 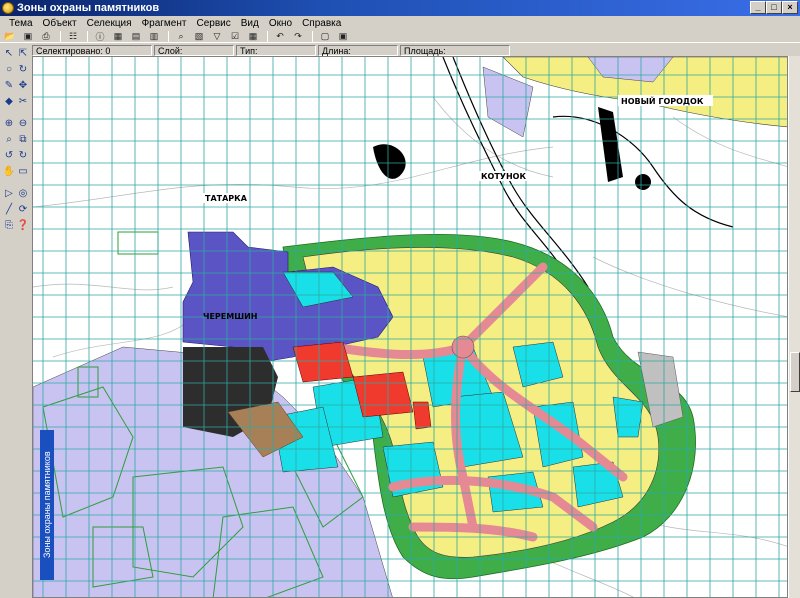 What do you see at coordinates (23, 123) in the screenshot?
I see `zoom-out-icon: ⊖` at bounding box center [23, 123].